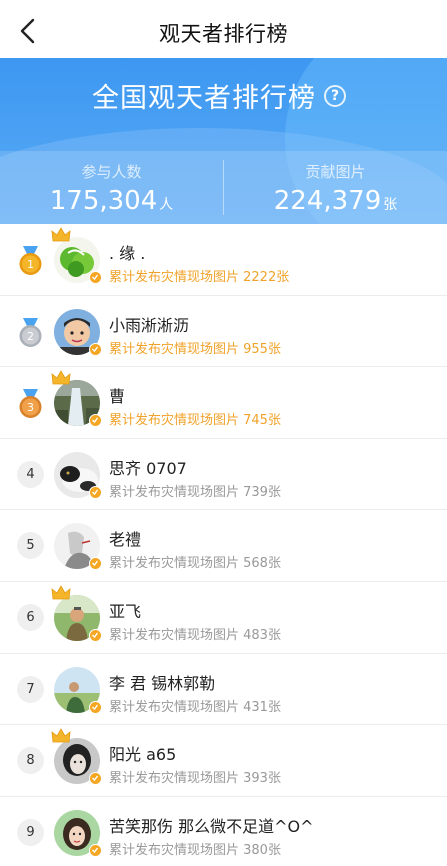 The width and height of the screenshot is (447, 866). What do you see at coordinates (211, 826) in the screenshot?
I see `user-name: 苦笑那伤 那么微不足道^O^` at bounding box center [211, 826].